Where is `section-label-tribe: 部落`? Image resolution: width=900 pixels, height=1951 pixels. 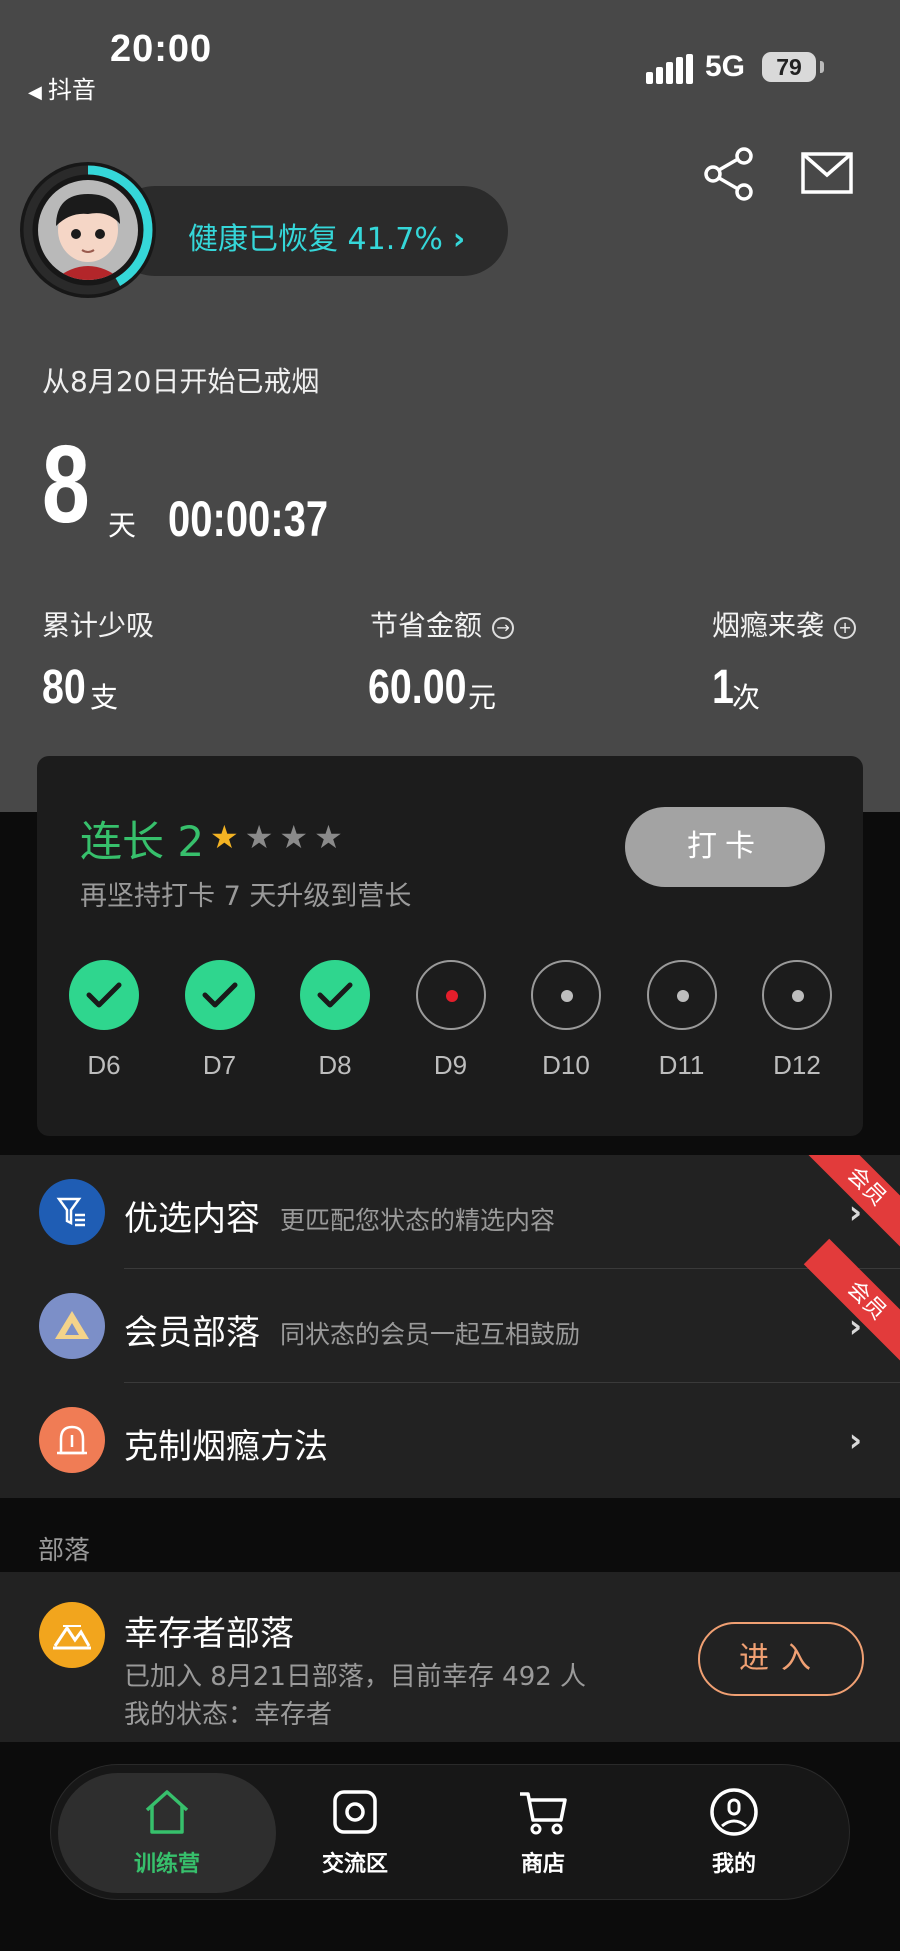 section-label-tribe: 部落 is located at coordinates (64, 1551).